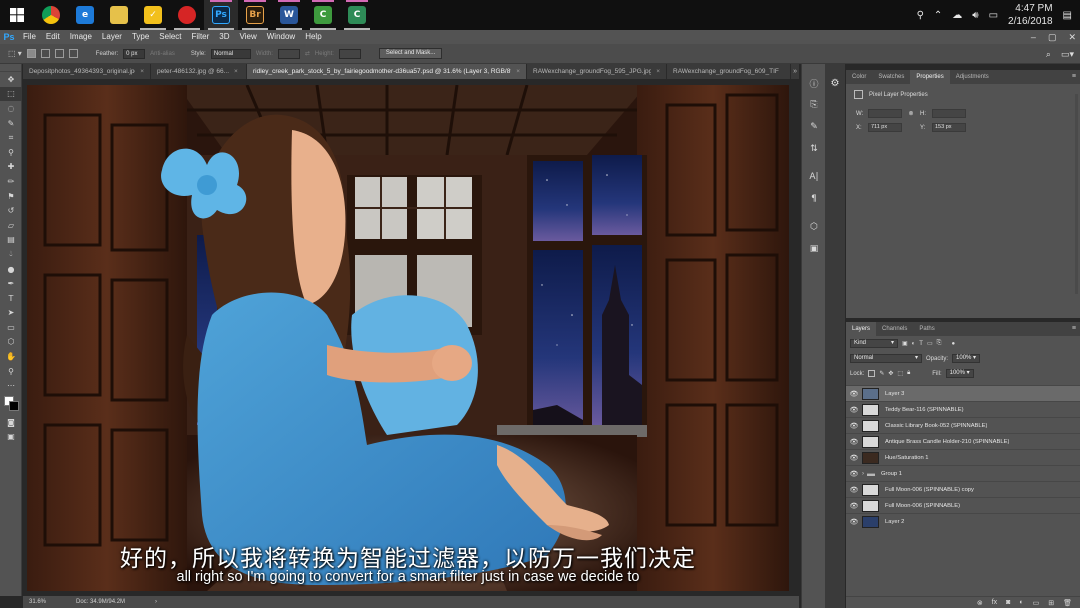 This screenshot has height=608, width=1080. Describe the element at coordinates (11, 225) in the screenshot. I see `eraser-tool-icon: ▱` at that location.